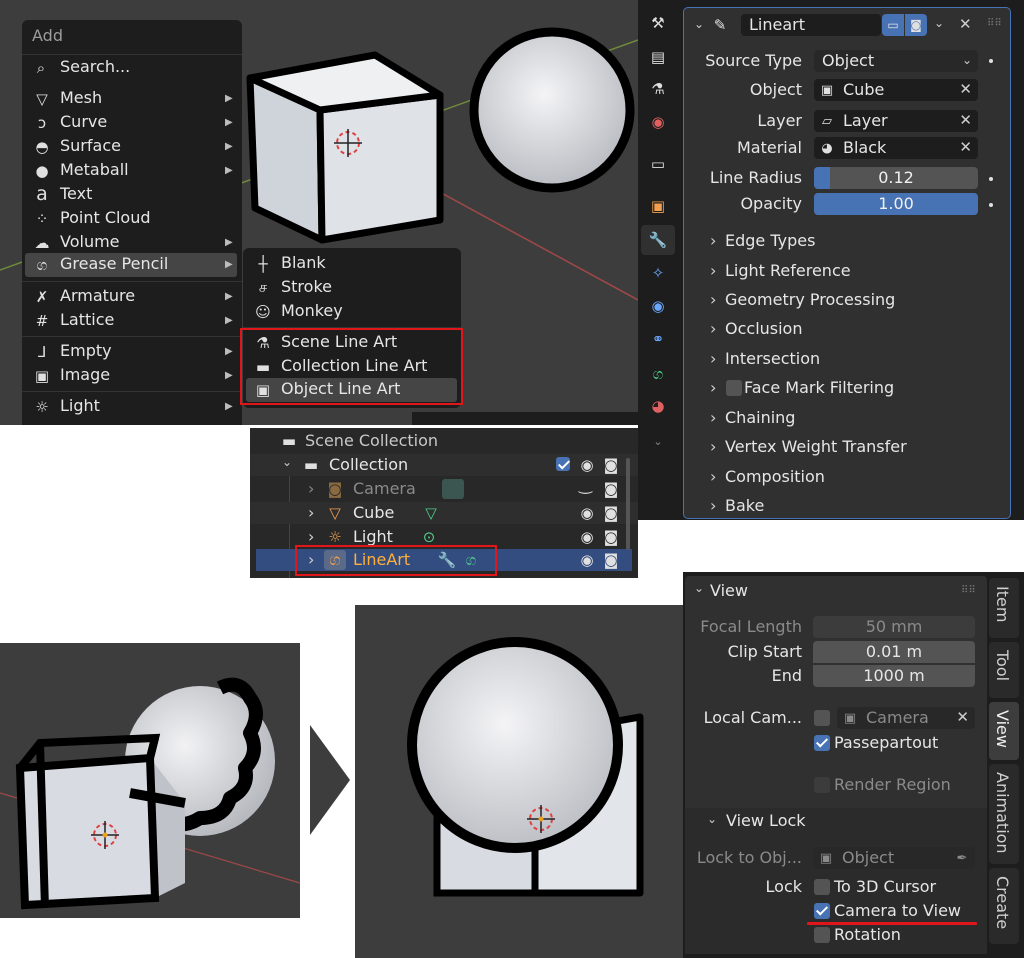 The image size is (1024, 958). Describe the element at coordinates (896, 121) in the screenshot. I see `layer-field: ▱ Layer ✕` at that location.